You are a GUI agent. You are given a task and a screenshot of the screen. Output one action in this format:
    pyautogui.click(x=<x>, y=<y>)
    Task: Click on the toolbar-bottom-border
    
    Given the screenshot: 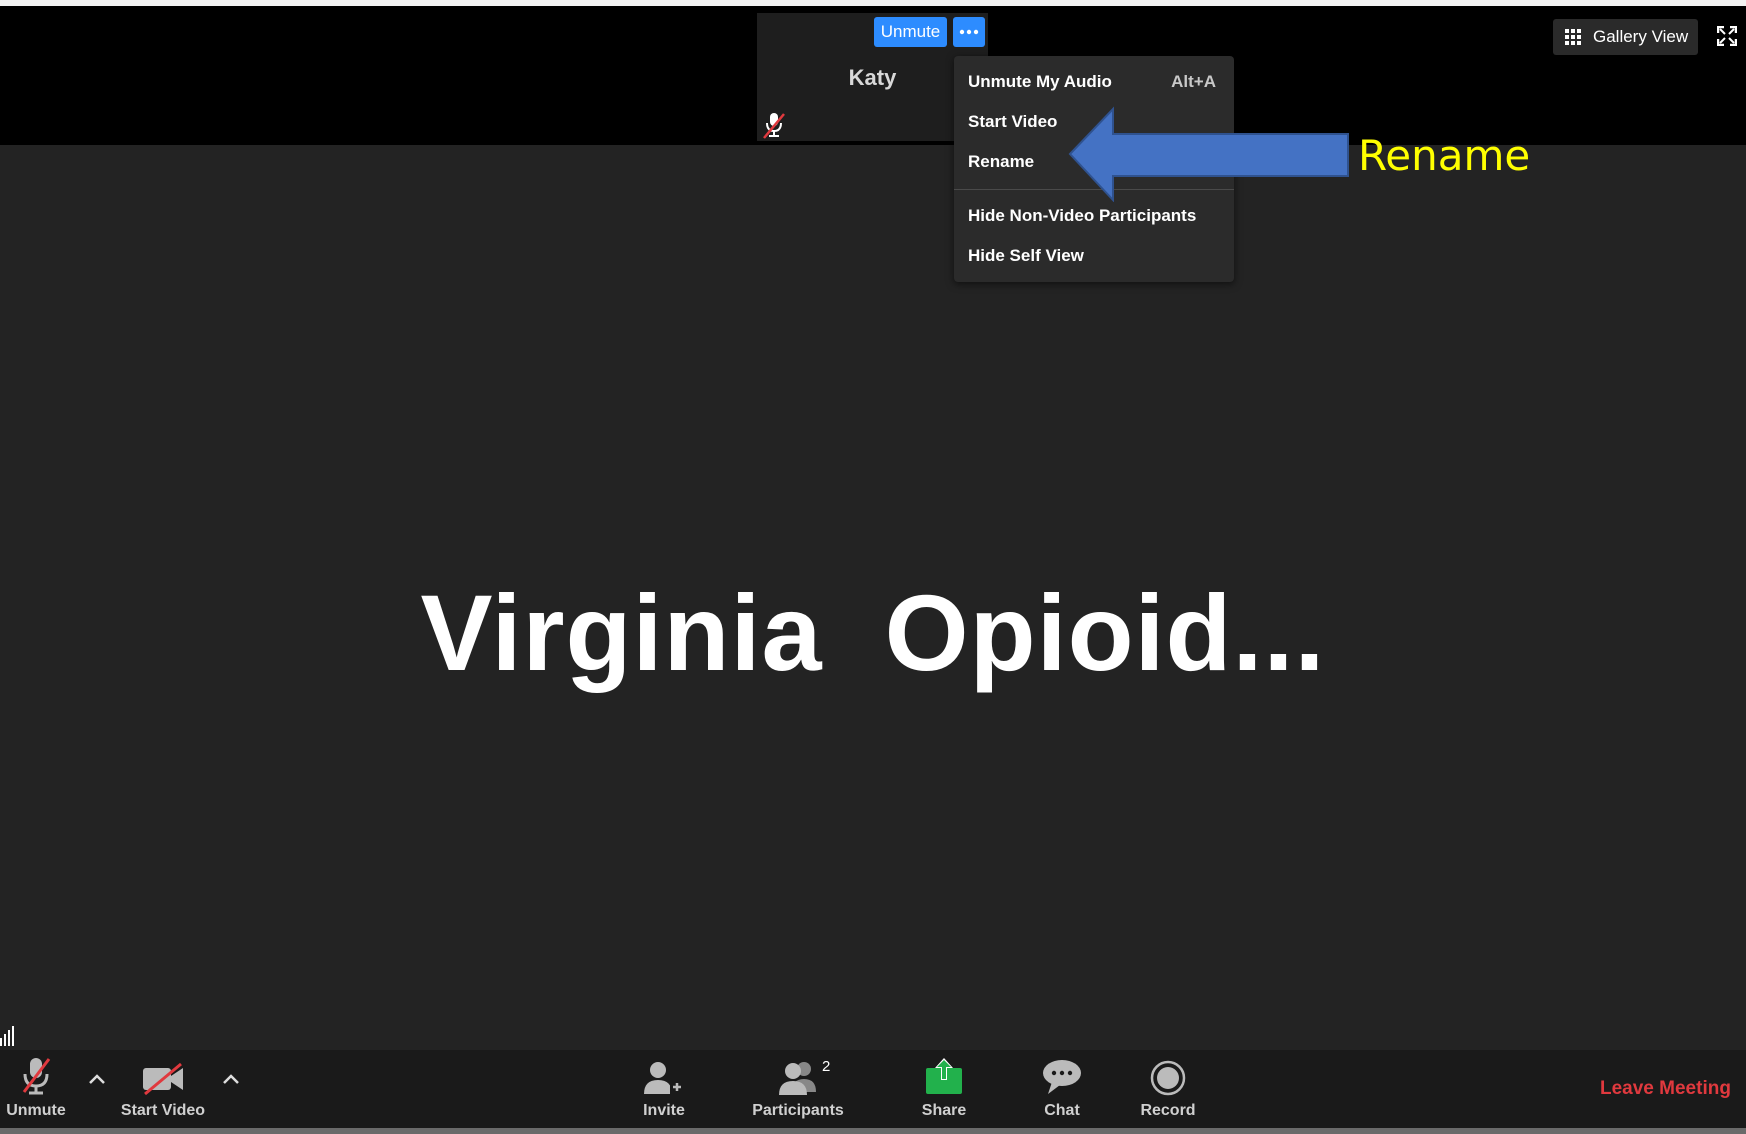 What is the action you would take?
    pyautogui.click(x=873, y=1131)
    